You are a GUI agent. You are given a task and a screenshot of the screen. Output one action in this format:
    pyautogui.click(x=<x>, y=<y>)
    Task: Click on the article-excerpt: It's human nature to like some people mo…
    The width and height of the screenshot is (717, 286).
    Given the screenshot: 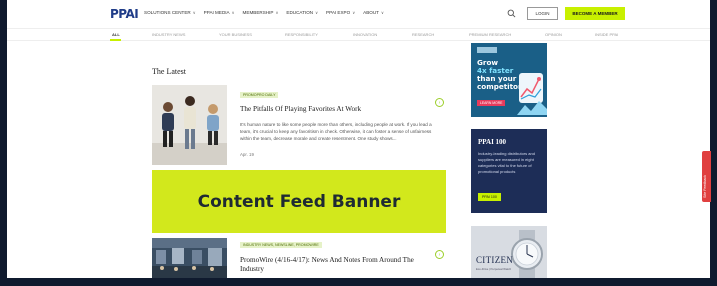 What is the action you would take?
    pyautogui.click(x=336, y=131)
    